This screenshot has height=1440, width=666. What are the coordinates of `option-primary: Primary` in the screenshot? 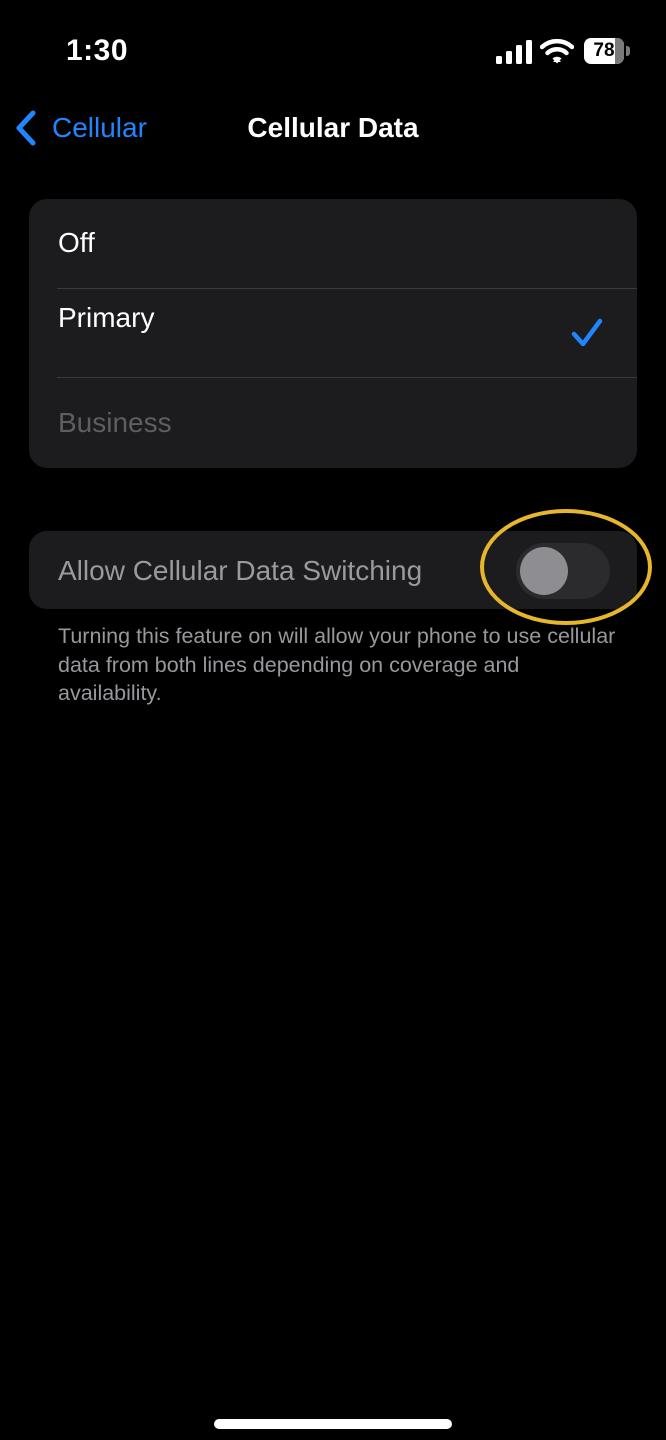 It's located at (333, 332).